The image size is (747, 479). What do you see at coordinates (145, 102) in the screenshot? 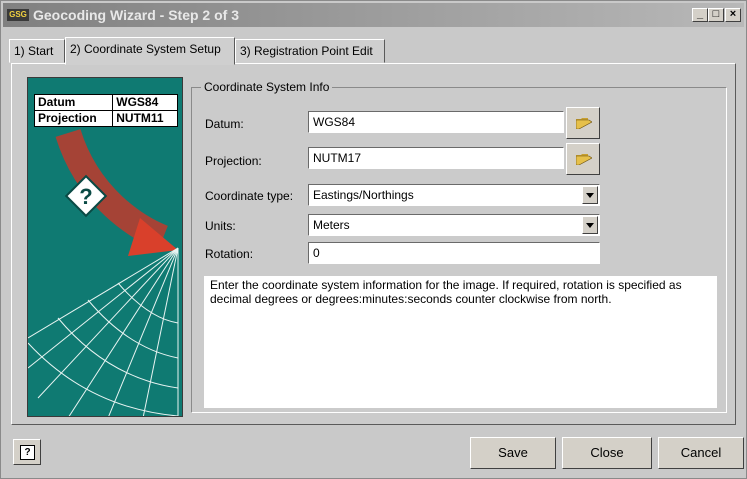
I see `table-value-datum: WGS84` at bounding box center [145, 102].